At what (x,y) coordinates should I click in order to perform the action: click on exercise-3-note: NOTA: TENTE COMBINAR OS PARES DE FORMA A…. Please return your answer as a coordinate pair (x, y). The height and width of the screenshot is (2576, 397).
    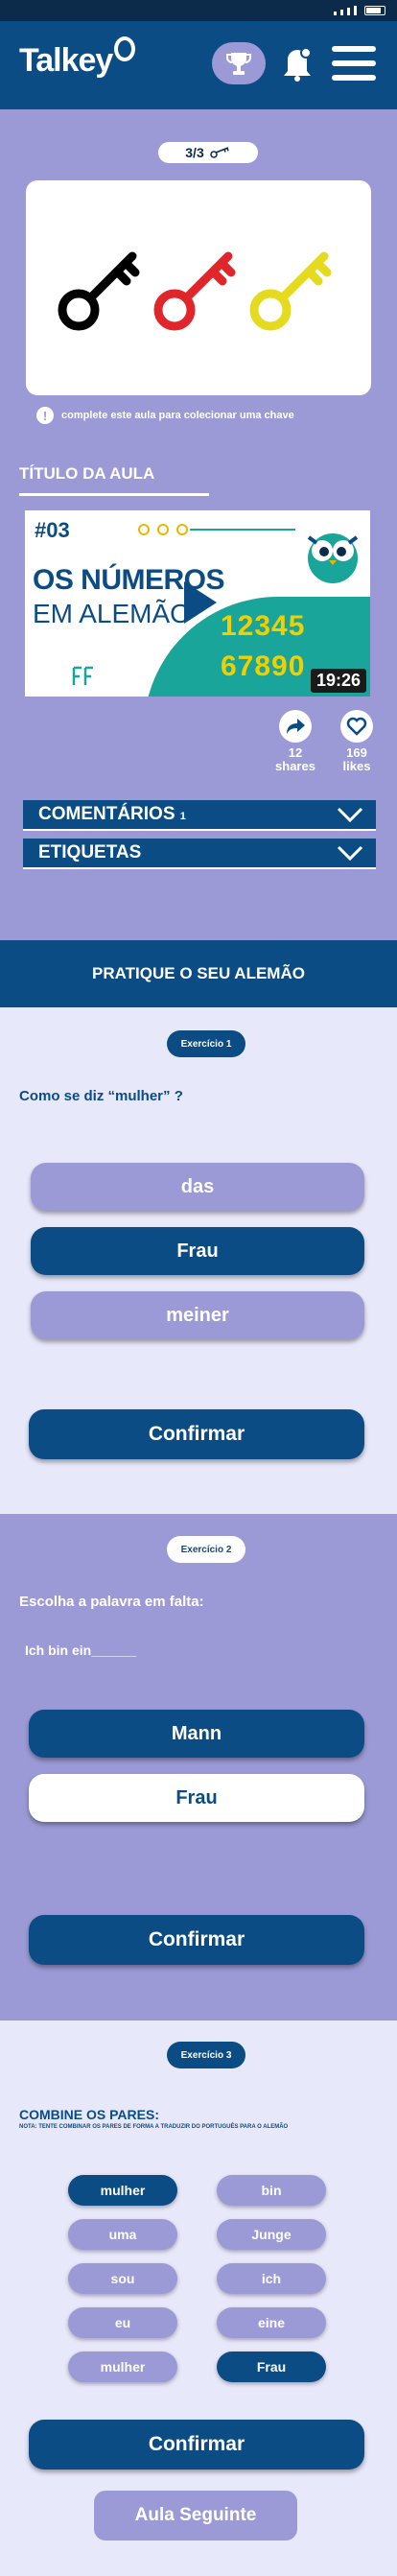
    Looking at the image, I should click on (154, 2127).